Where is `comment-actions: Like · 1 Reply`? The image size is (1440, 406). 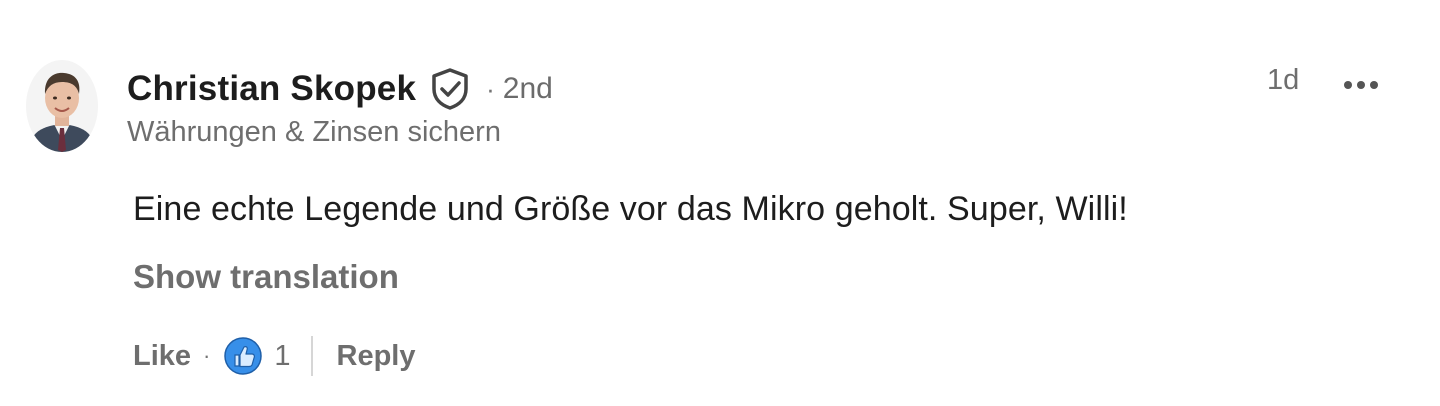 comment-actions: Like · 1 Reply is located at coordinates (274, 356).